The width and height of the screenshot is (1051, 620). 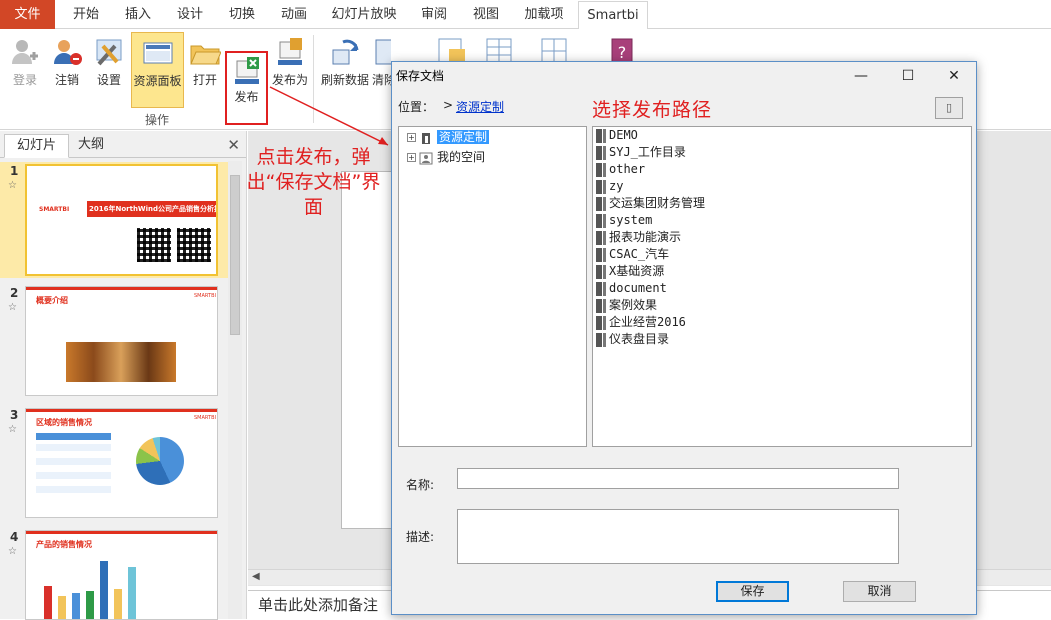 I want to click on list-item-label: 交运集团财务管理, so click(x=657, y=203).